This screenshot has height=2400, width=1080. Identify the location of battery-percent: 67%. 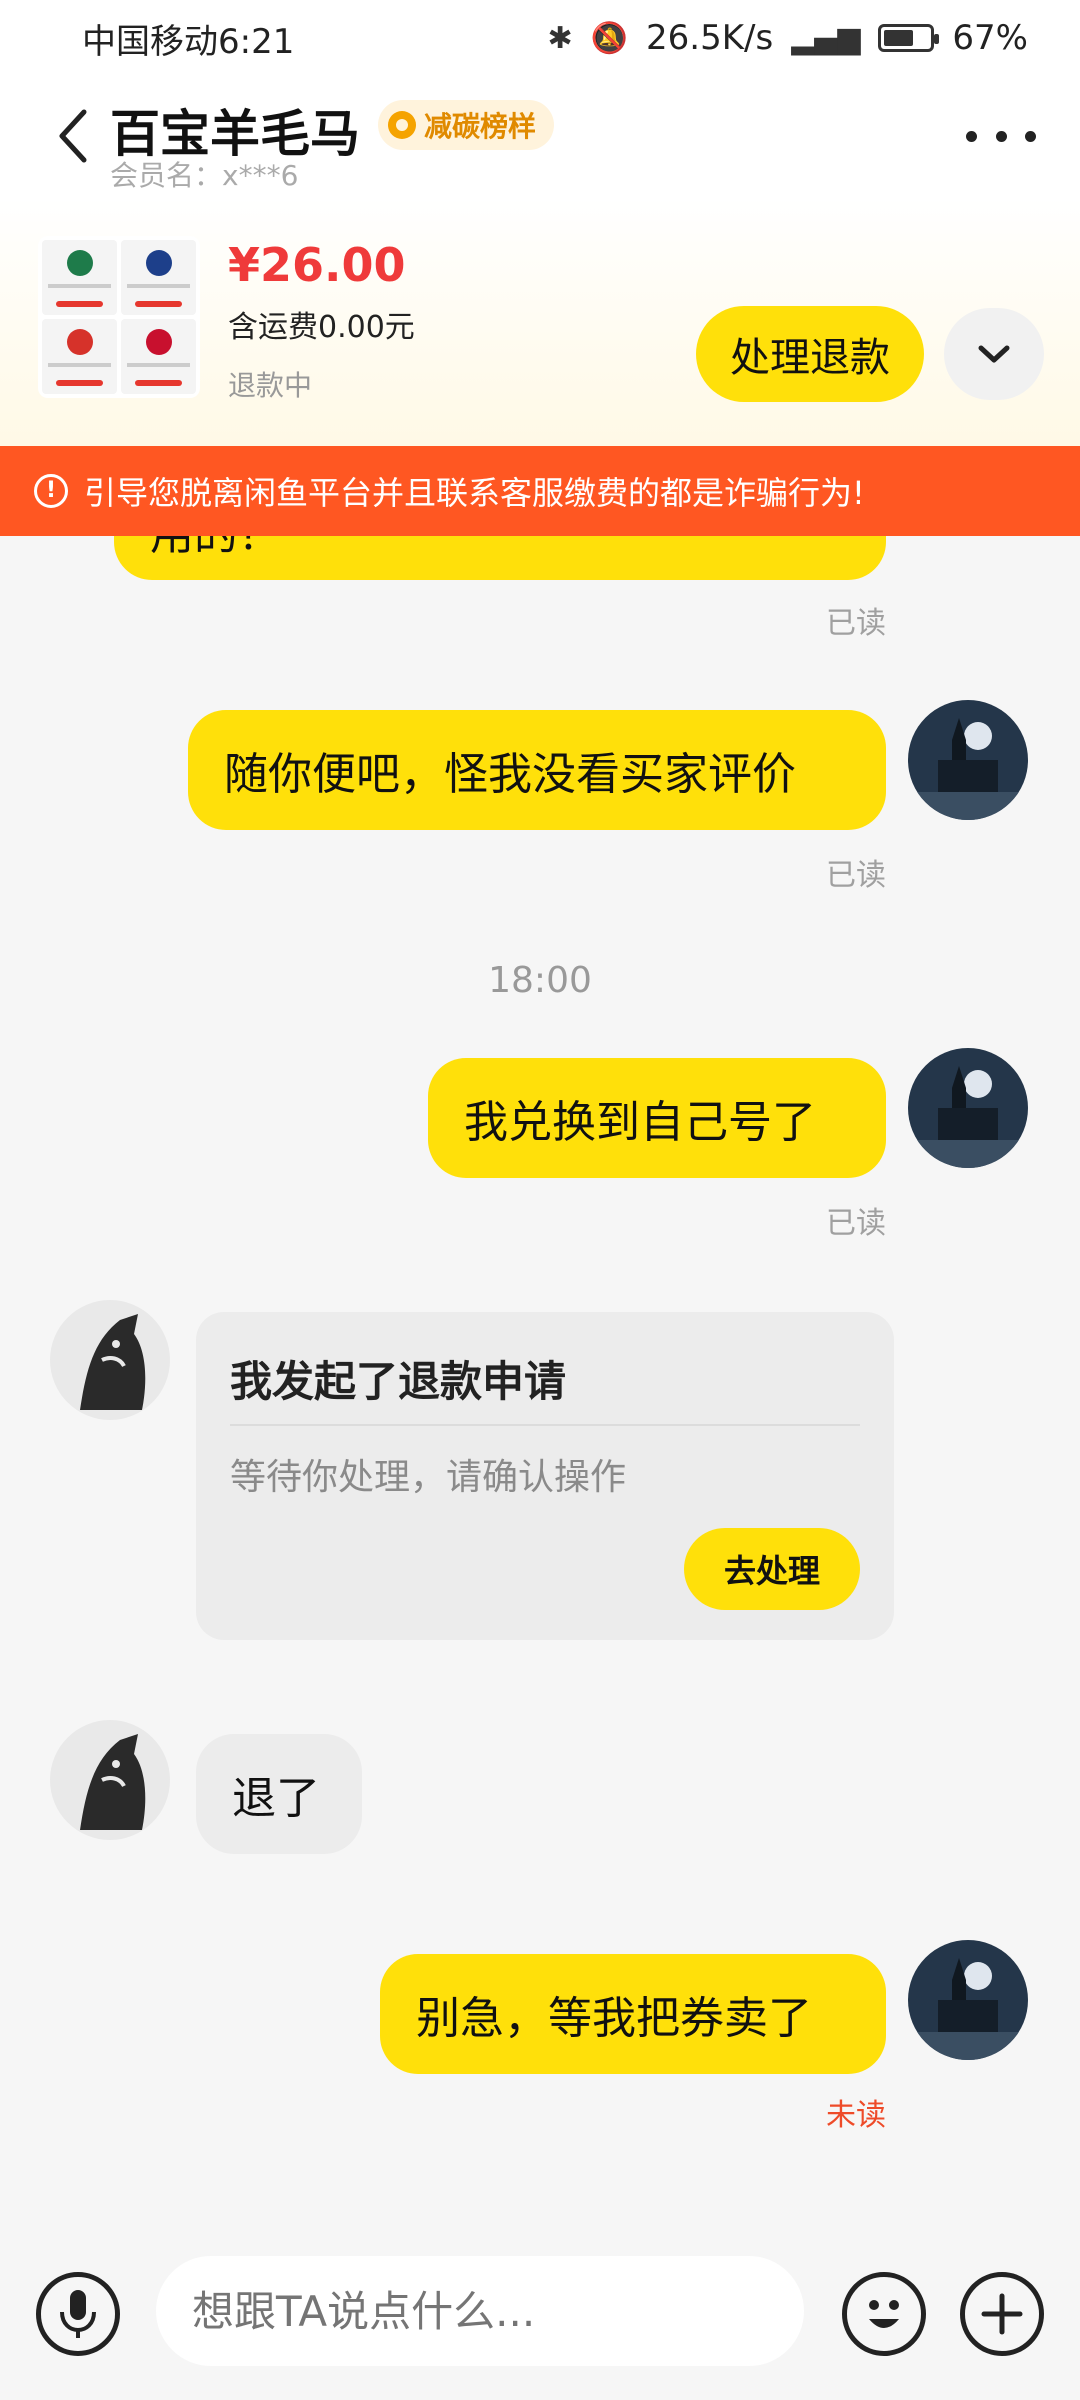
(990, 38).